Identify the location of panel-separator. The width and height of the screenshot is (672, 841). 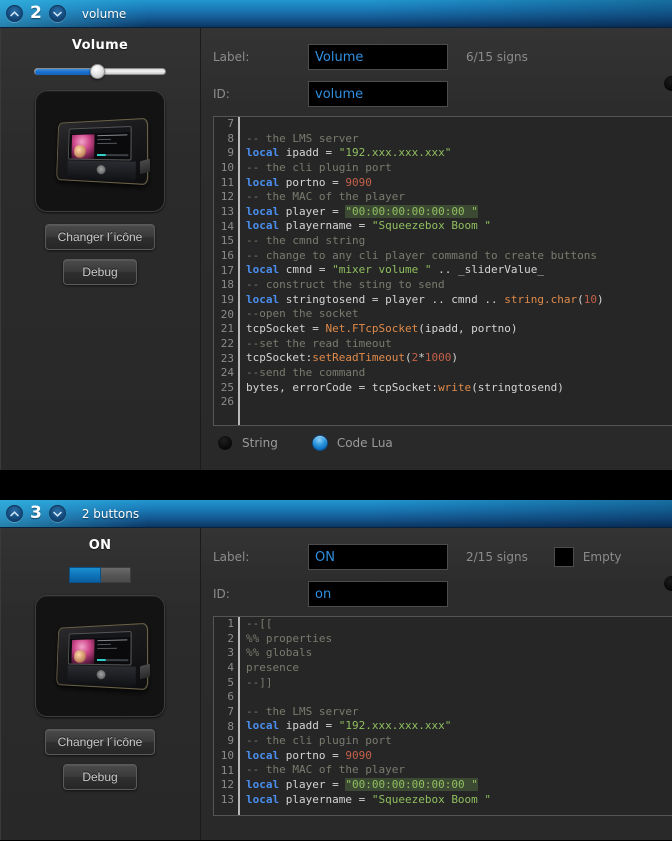
(336, 485).